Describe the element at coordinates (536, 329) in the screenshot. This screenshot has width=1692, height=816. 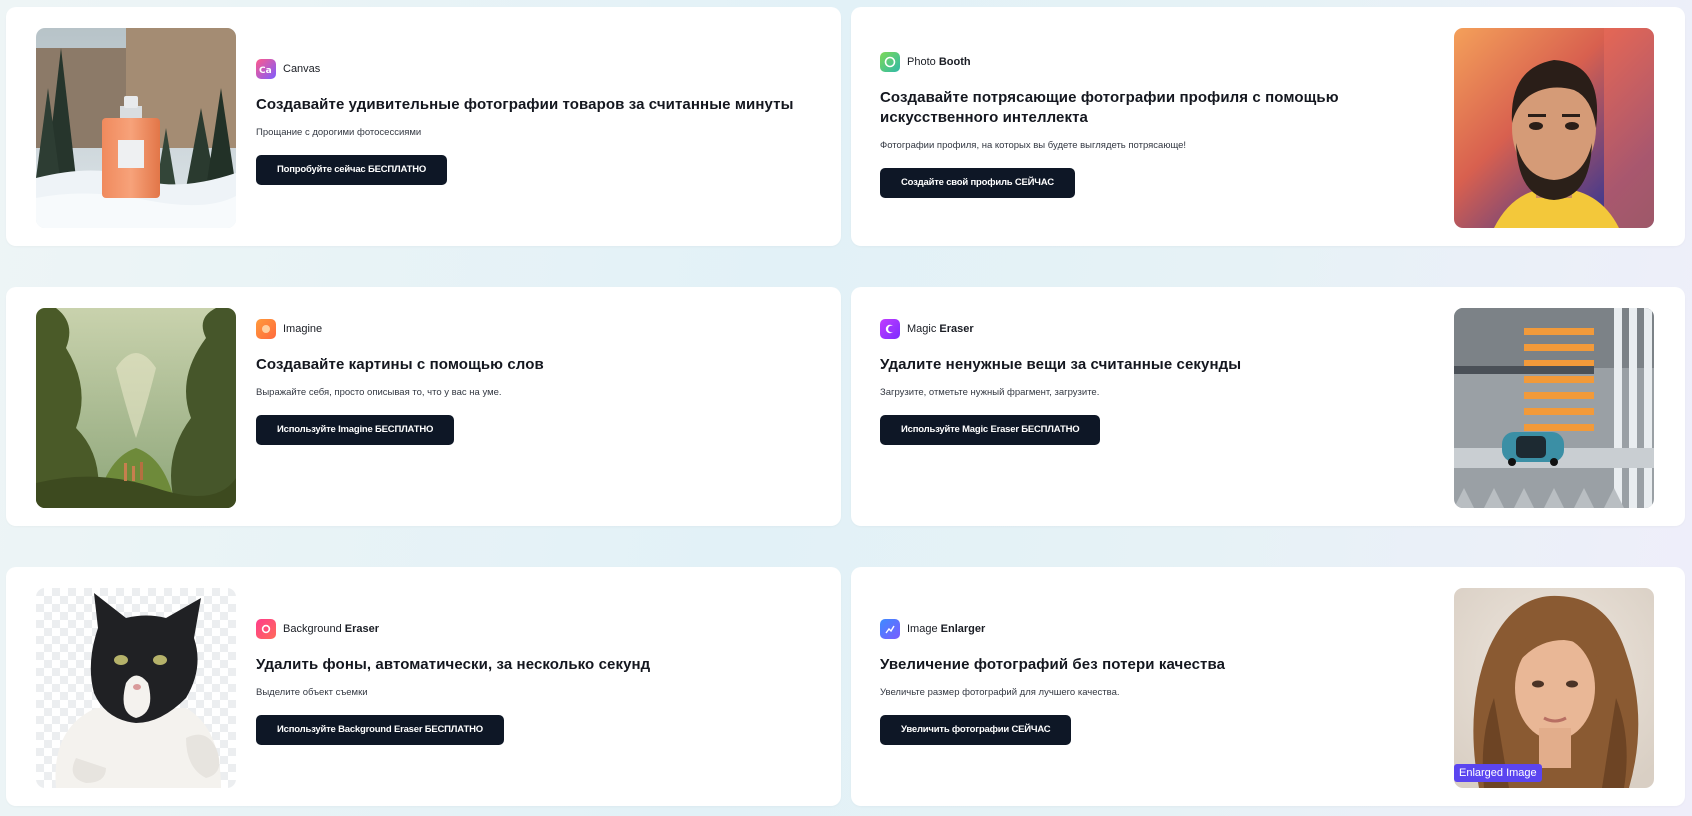
I see `brand-imagine: Imagine` at that location.